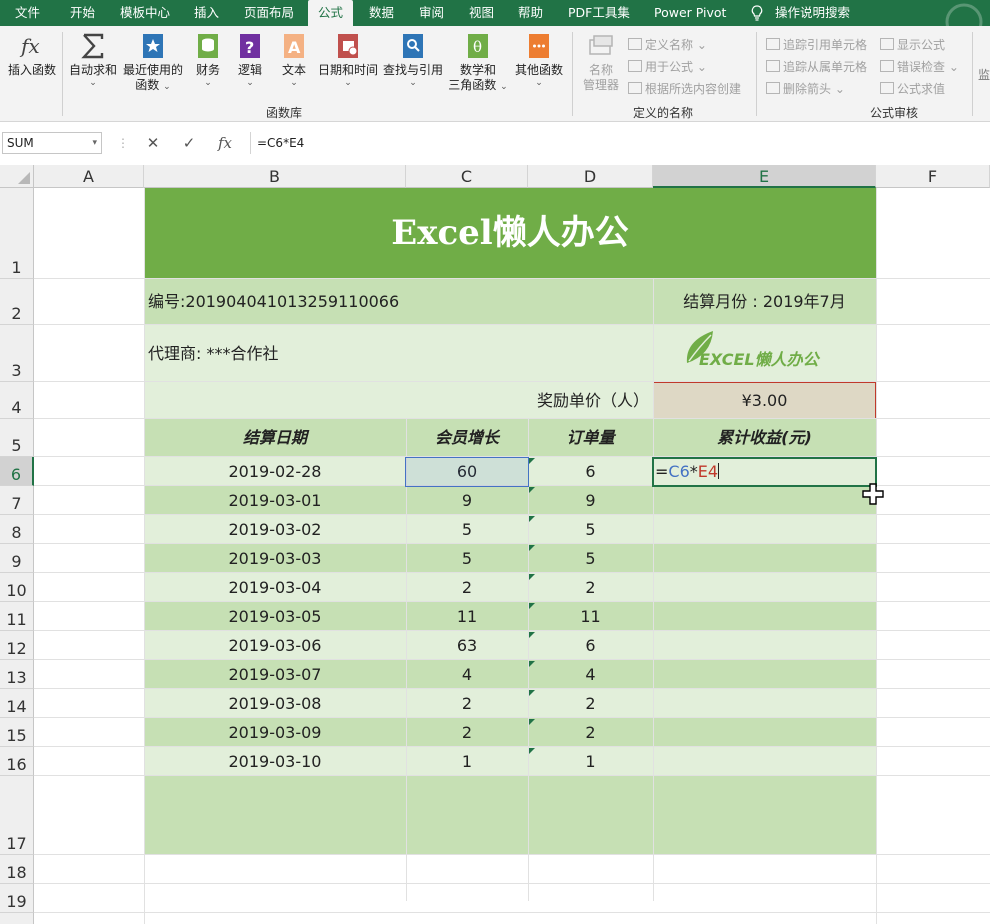  I want to click on name-manager-button: 名称 管理器, so click(601, 62).